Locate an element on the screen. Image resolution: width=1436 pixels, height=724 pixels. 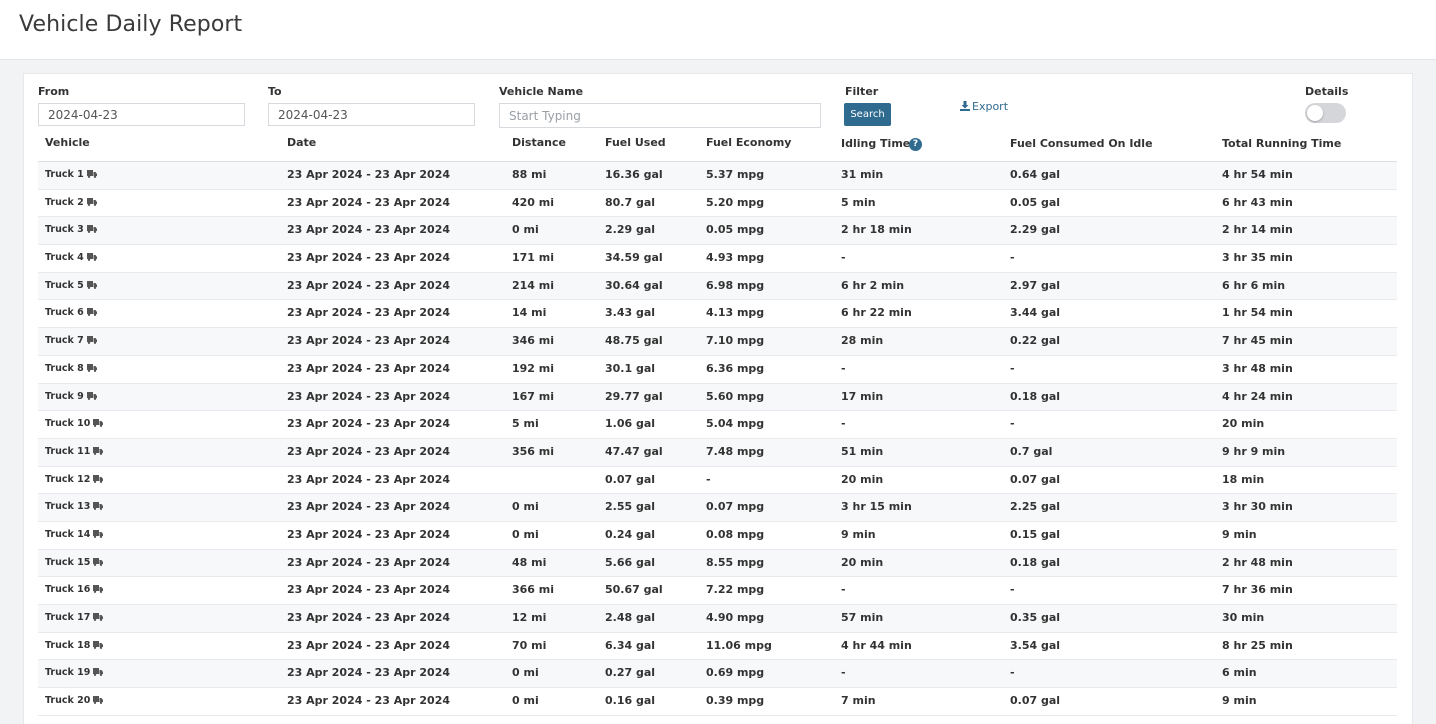
vehicle-cell: Truck 4 is located at coordinates (71, 258).